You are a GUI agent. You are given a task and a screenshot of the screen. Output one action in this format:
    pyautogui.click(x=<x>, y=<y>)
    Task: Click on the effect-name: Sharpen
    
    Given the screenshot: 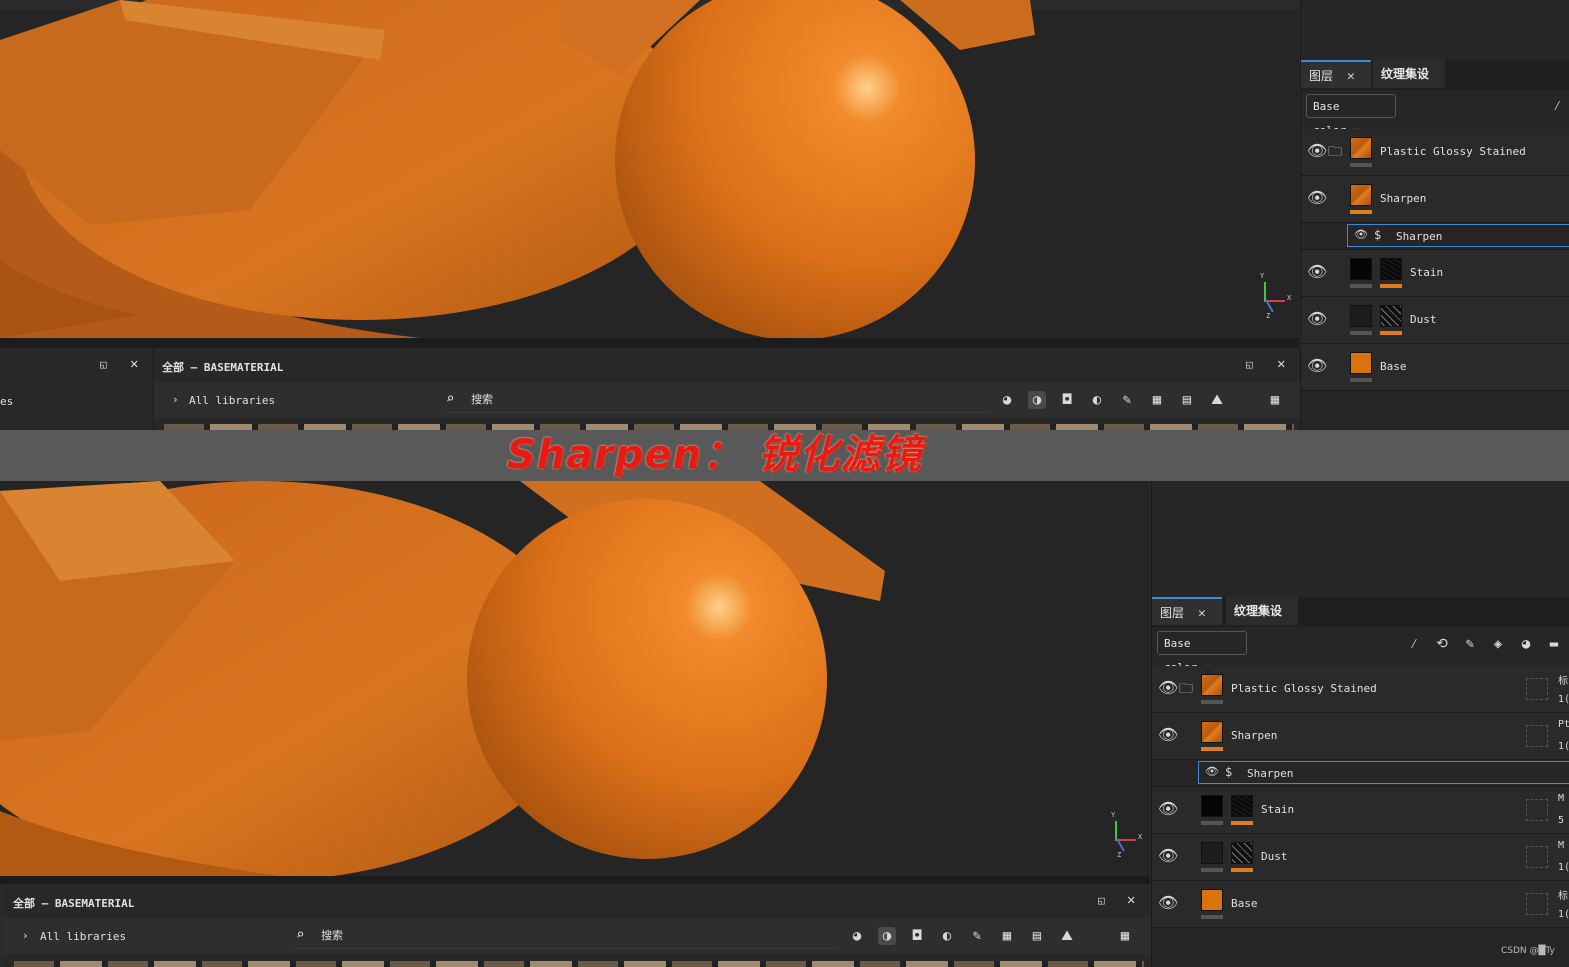 What is the action you would take?
    pyautogui.click(x=1419, y=236)
    